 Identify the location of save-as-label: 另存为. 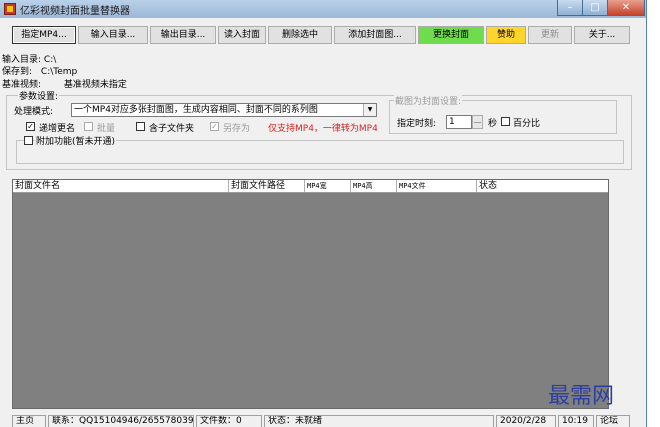
(237, 129).